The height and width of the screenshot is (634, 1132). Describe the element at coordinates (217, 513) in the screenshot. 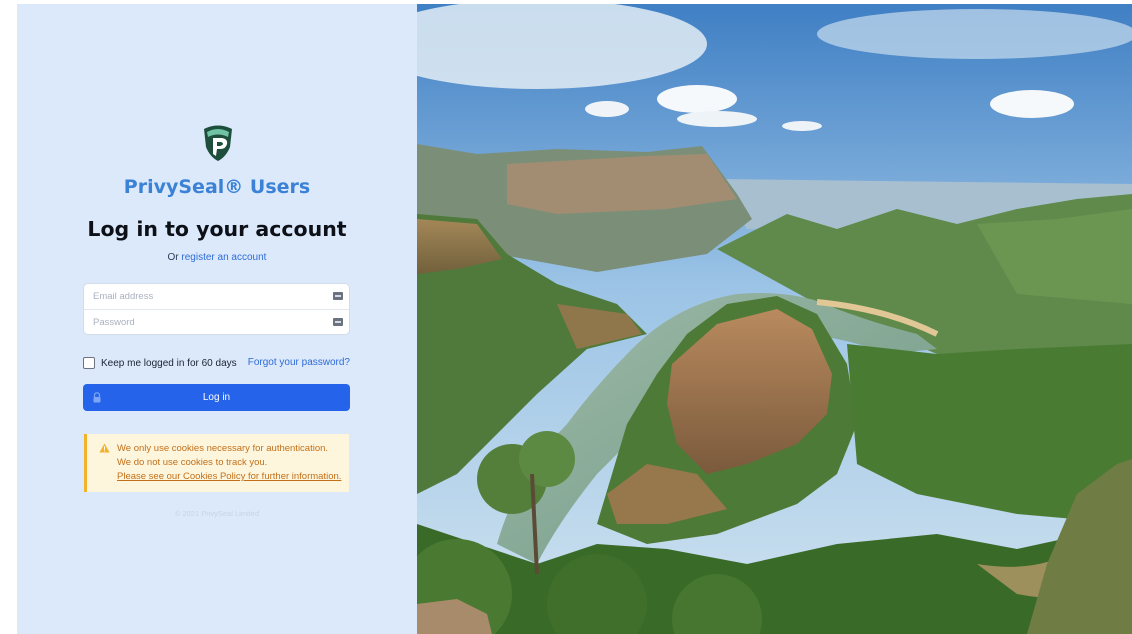

I see `copyright: © 2021 PrivySeal Limited` at that location.